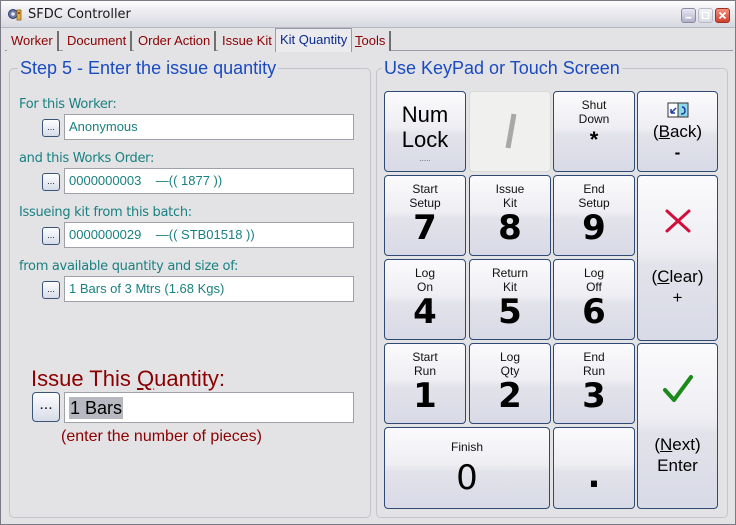  Describe the element at coordinates (677, 221) in the screenshot. I see `red-x-icon` at that location.